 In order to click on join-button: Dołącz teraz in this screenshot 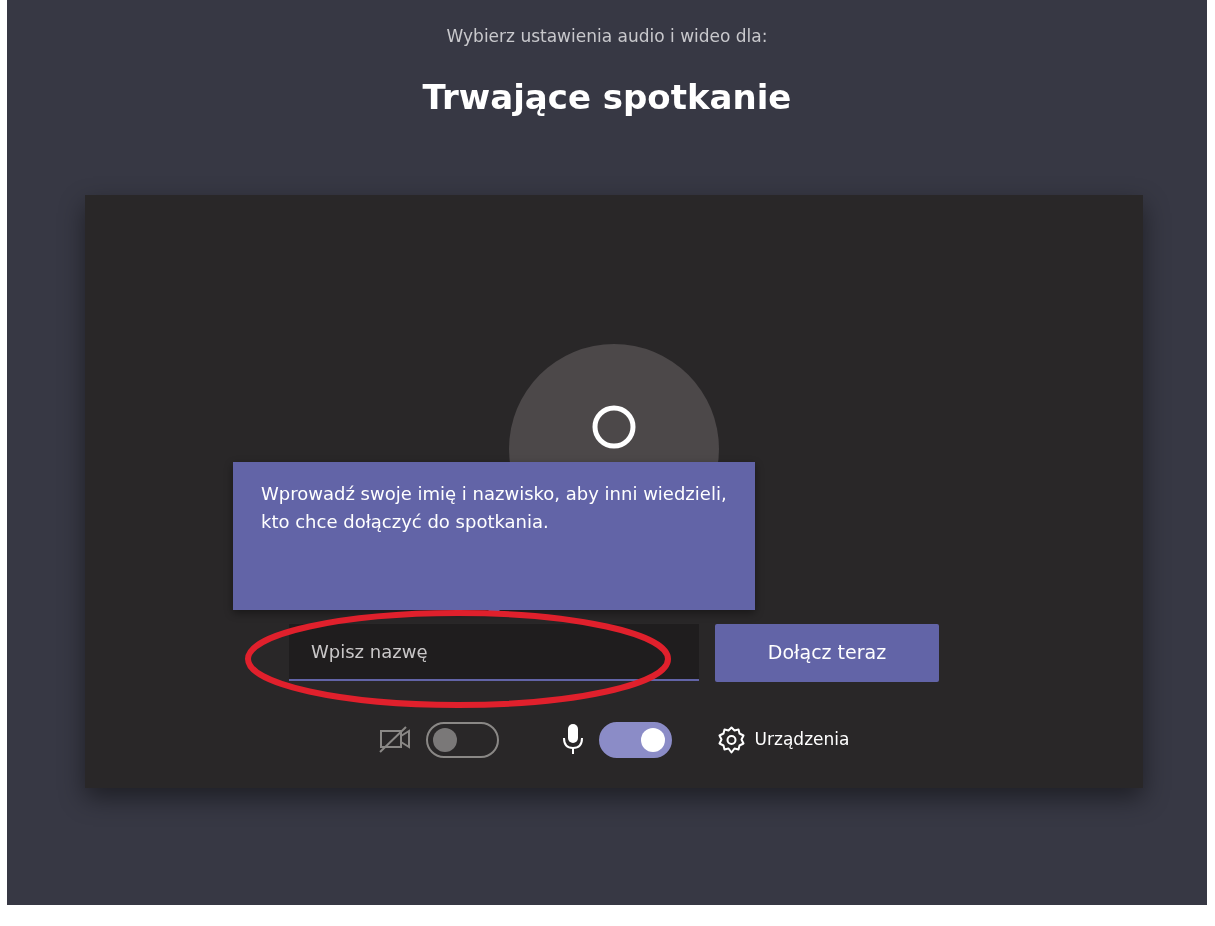, I will do `click(827, 652)`.